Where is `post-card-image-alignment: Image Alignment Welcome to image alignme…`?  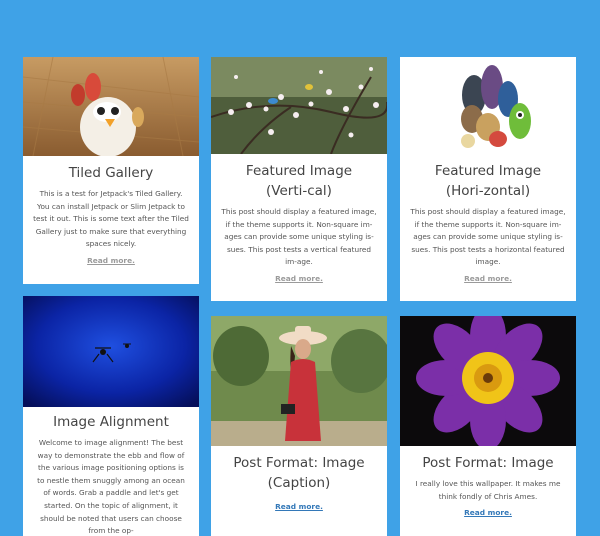
post-card-image-alignment: Image Alignment Welcome to image alignme… is located at coordinates (111, 416).